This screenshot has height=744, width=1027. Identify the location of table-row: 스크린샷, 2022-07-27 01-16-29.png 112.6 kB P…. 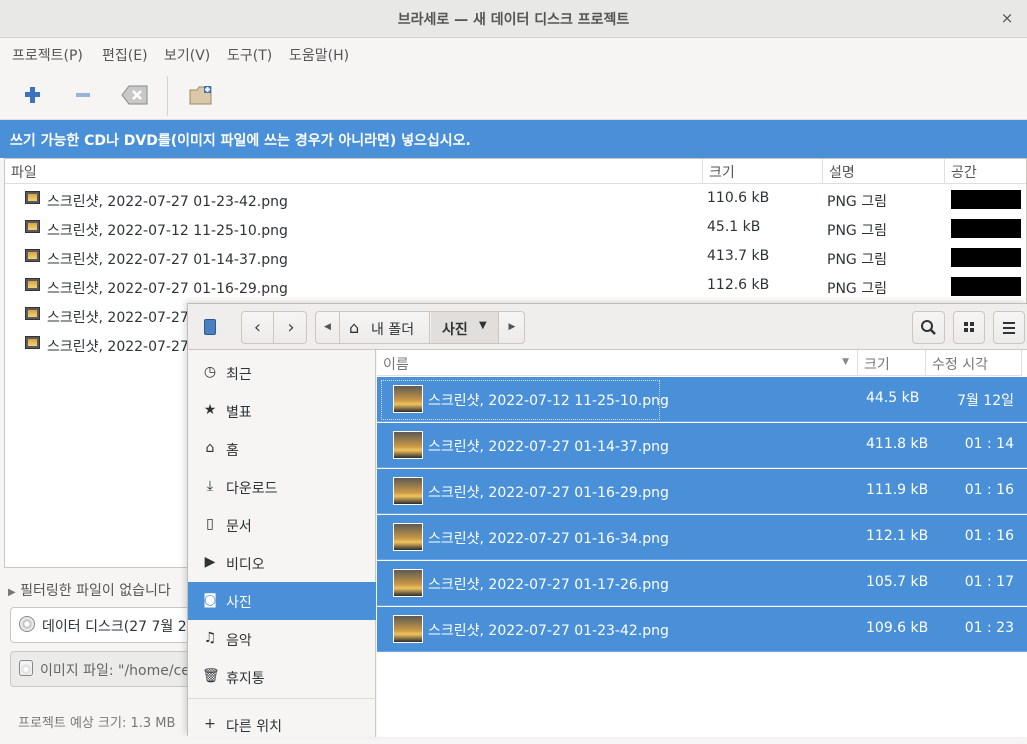
(515, 287).